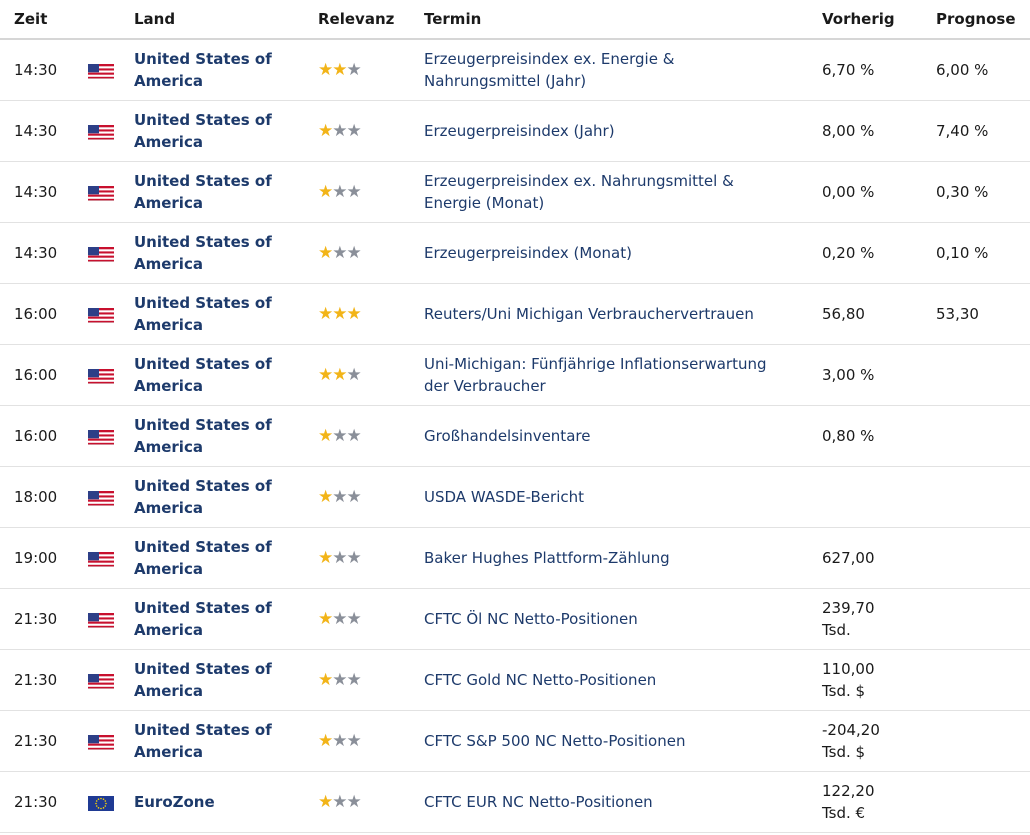 This screenshot has height=835, width=1030. What do you see at coordinates (848, 558) in the screenshot?
I see `row-vorherig-text: 627,00` at bounding box center [848, 558].